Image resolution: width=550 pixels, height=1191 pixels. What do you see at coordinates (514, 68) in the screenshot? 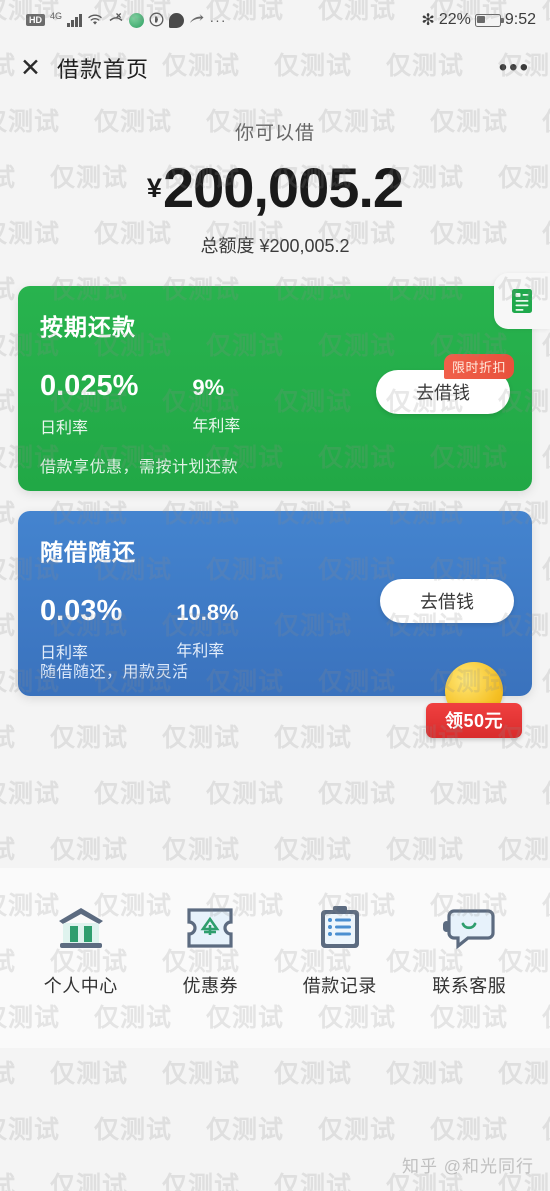
I see `more-options-icon: •••` at bounding box center [514, 68].